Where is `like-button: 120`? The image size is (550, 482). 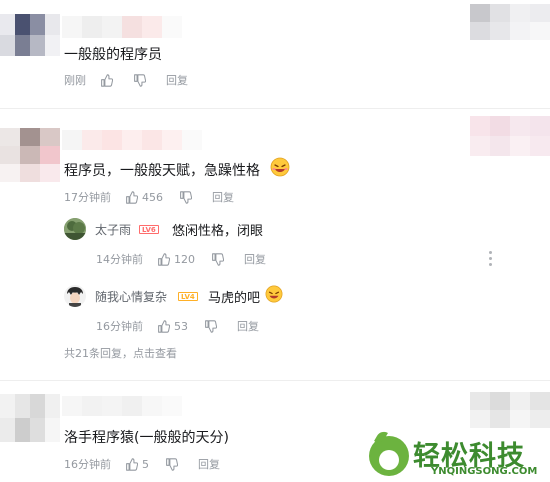
like-button: 120 is located at coordinates (176, 259).